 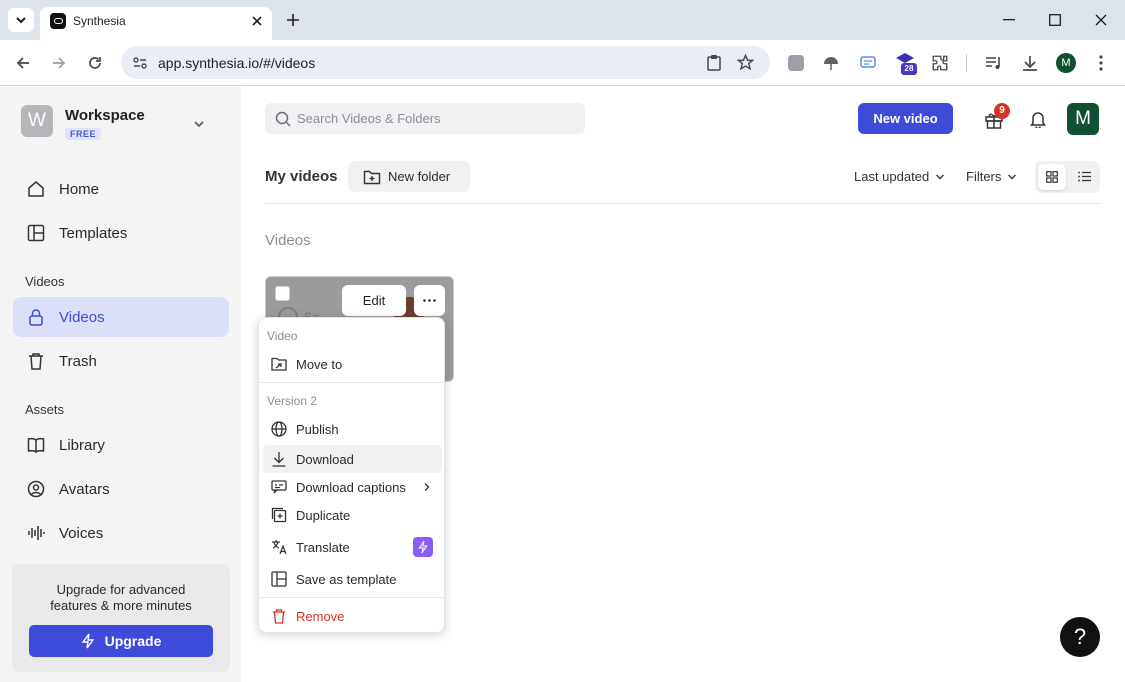 I want to click on new-video-button: New video, so click(x=905, y=118).